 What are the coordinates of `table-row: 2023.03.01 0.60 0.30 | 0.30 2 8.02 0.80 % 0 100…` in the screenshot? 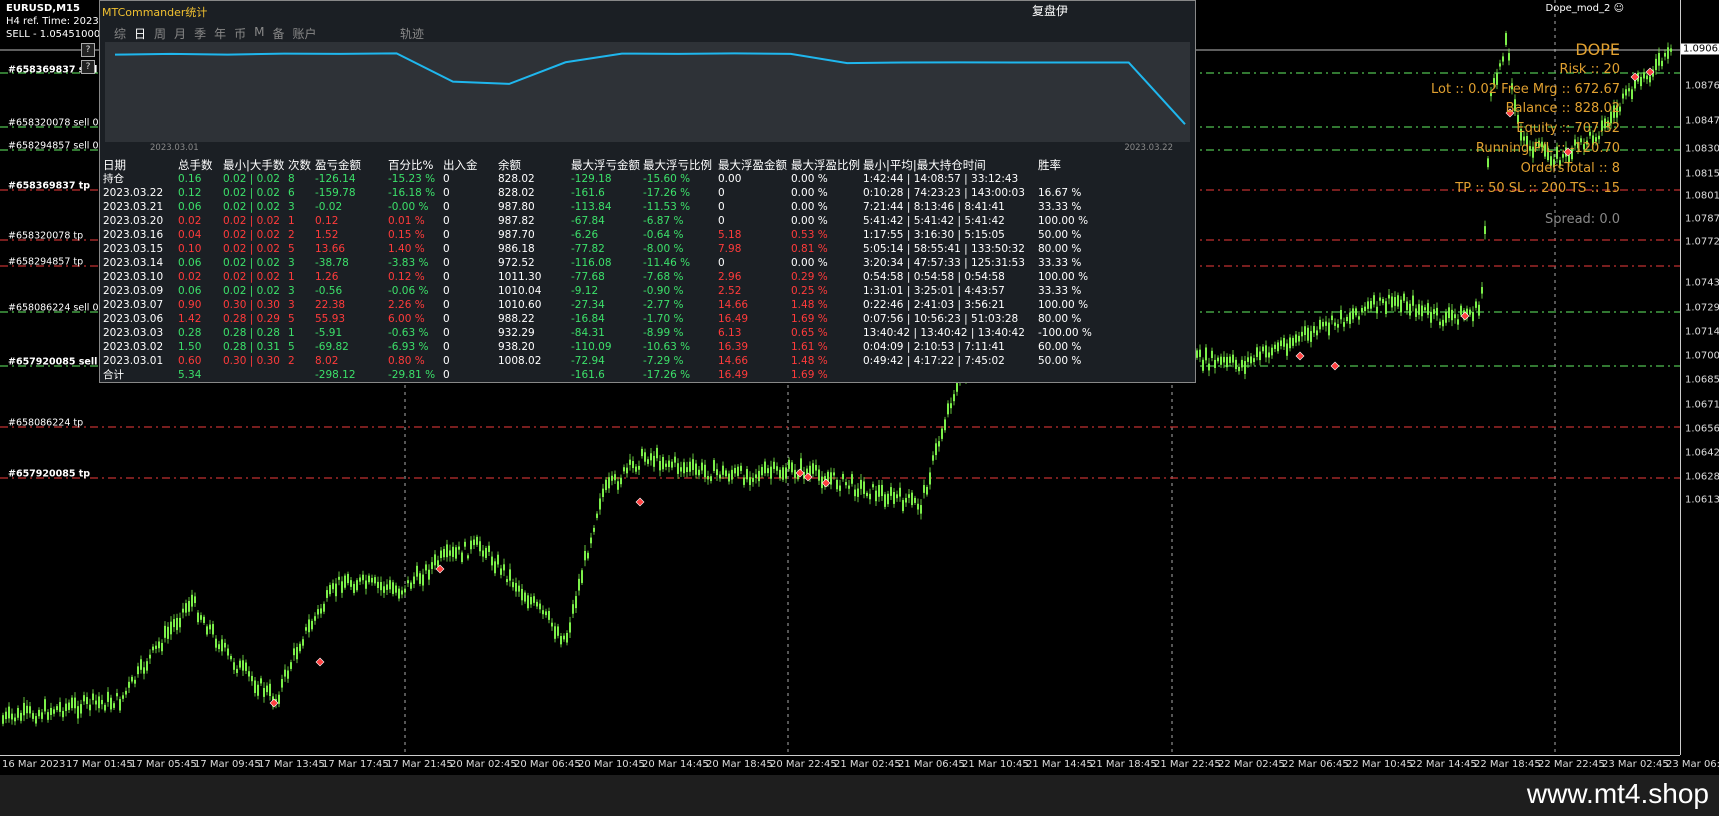 It's located at (645, 361).